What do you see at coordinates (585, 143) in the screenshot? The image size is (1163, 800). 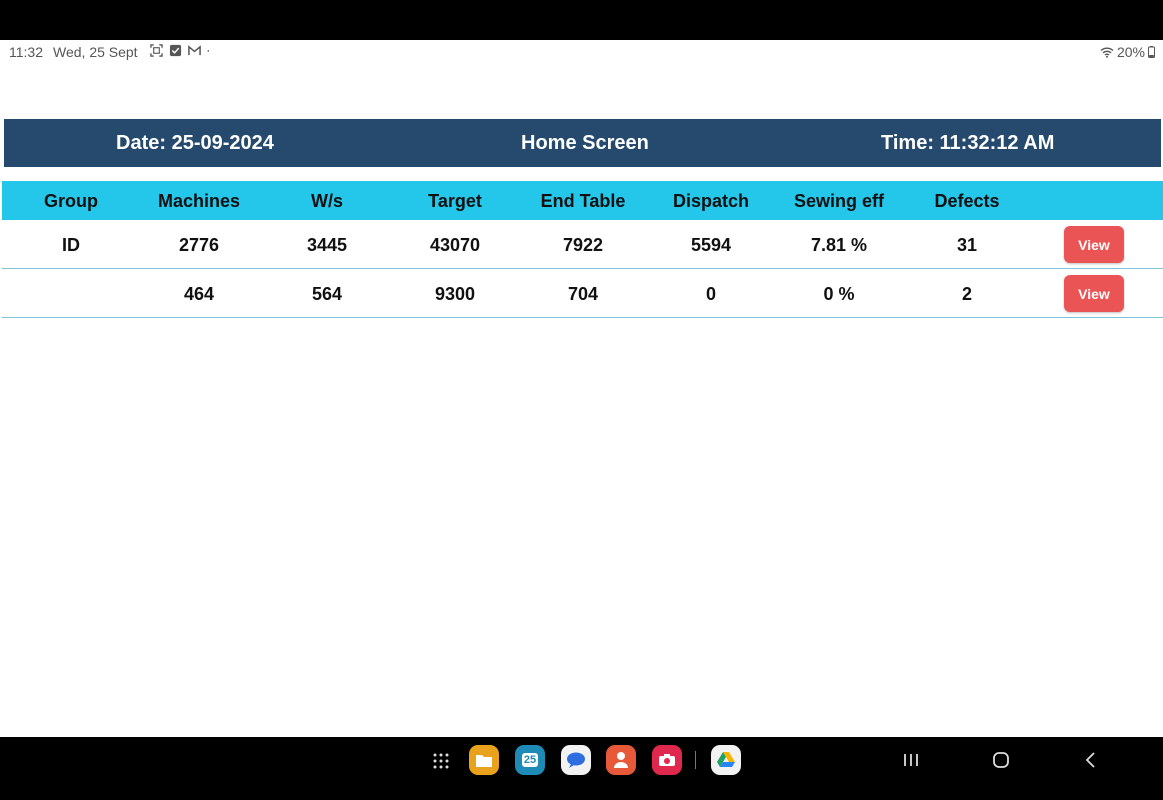 I see `page-title: Home Screen` at bounding box center [585, 143].